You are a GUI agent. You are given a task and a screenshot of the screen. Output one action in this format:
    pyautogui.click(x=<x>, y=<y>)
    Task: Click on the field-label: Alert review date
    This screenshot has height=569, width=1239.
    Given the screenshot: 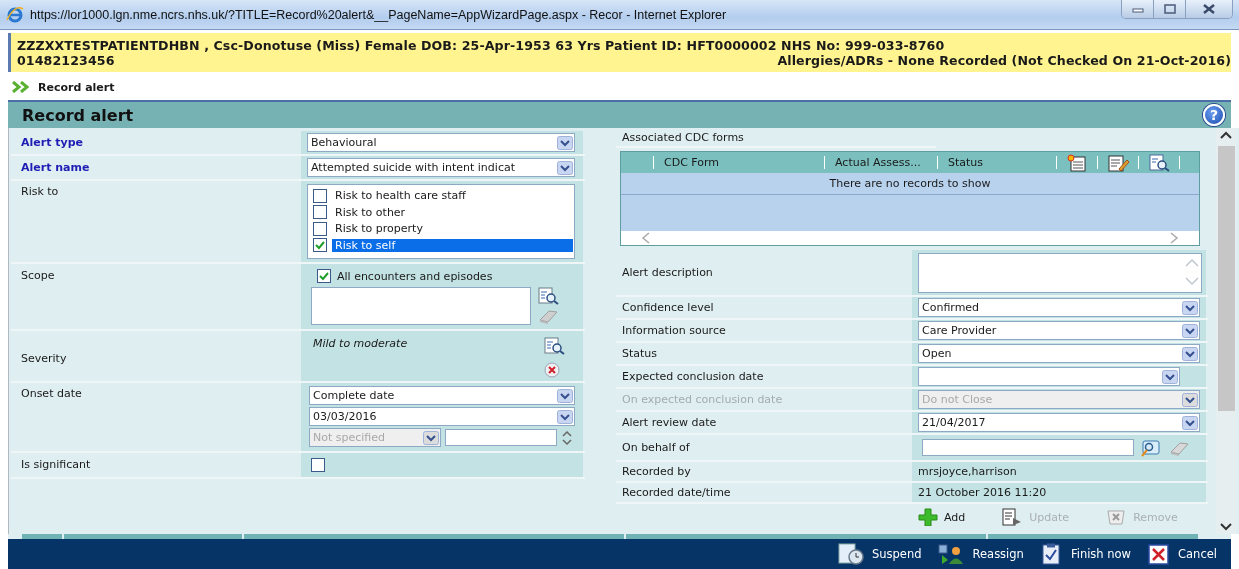 What is the action you would take?
    pyautogui.click(x=669, y=423)
    